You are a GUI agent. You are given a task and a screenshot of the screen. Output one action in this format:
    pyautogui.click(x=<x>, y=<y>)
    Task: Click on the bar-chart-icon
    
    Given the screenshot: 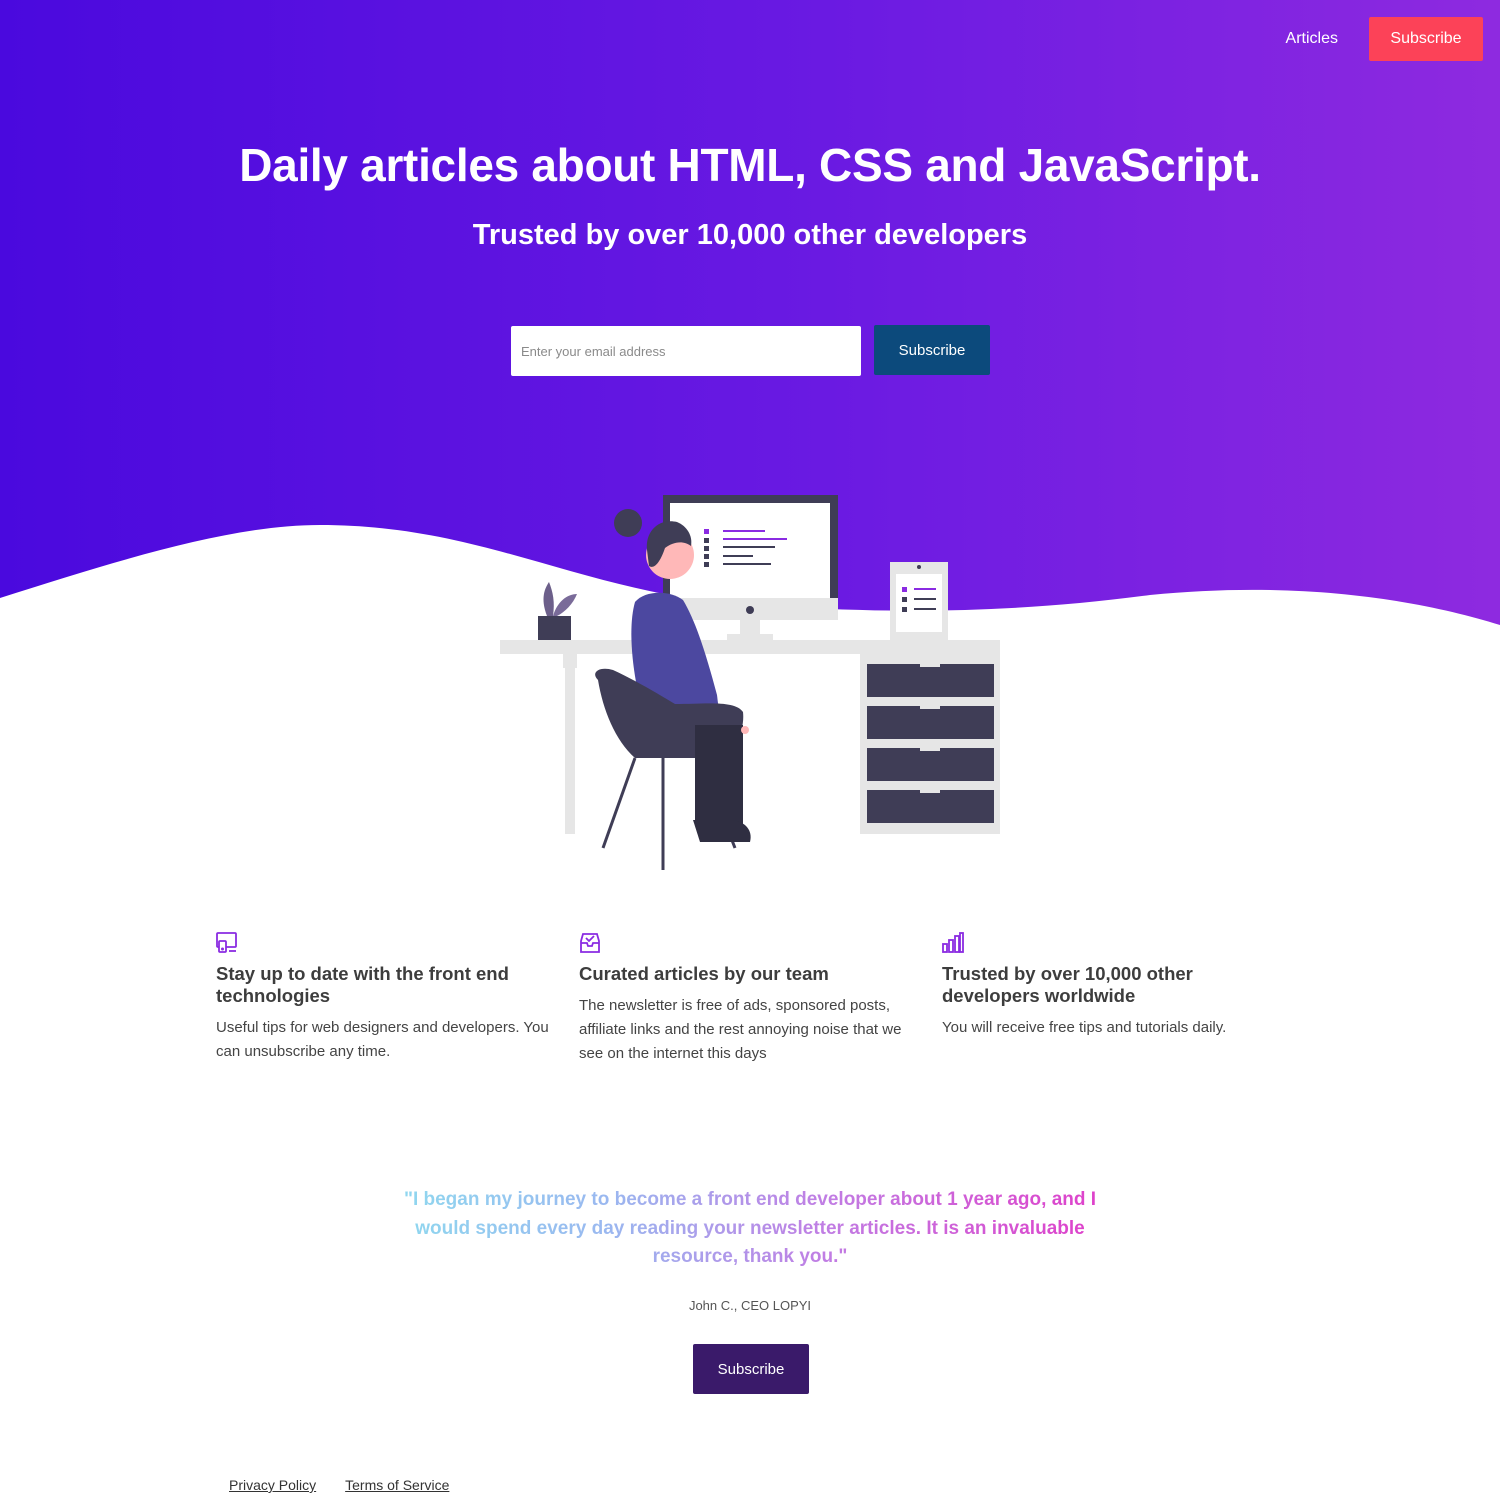 What is the action you would take?
    pyautogui.click(x=953, y=942)
    